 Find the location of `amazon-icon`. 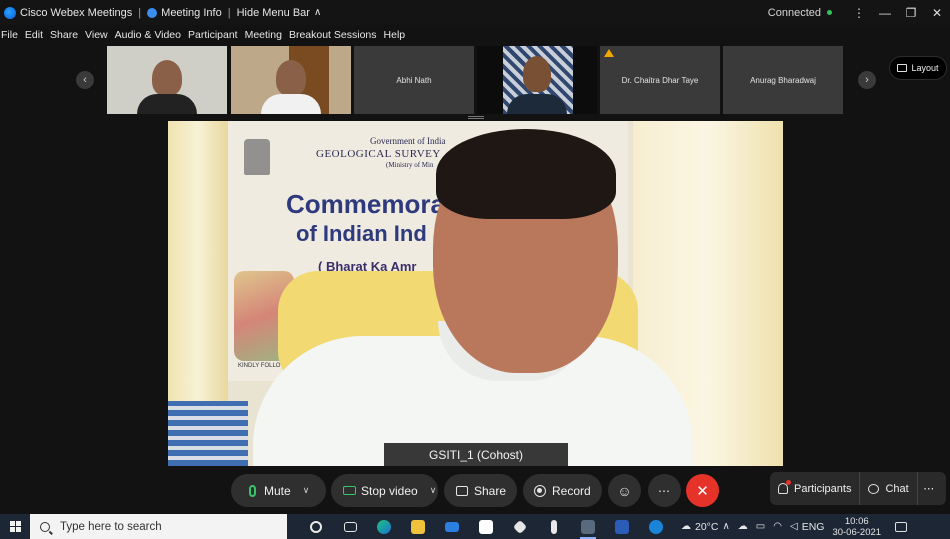

amazon-icon is located at coordinates (486, 526).